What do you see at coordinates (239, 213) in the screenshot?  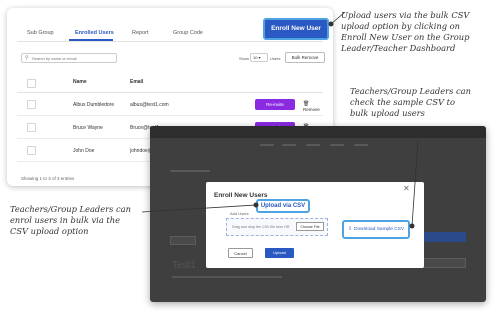 I see `add-users-label: Add Users` at bounding box center [239, 213].